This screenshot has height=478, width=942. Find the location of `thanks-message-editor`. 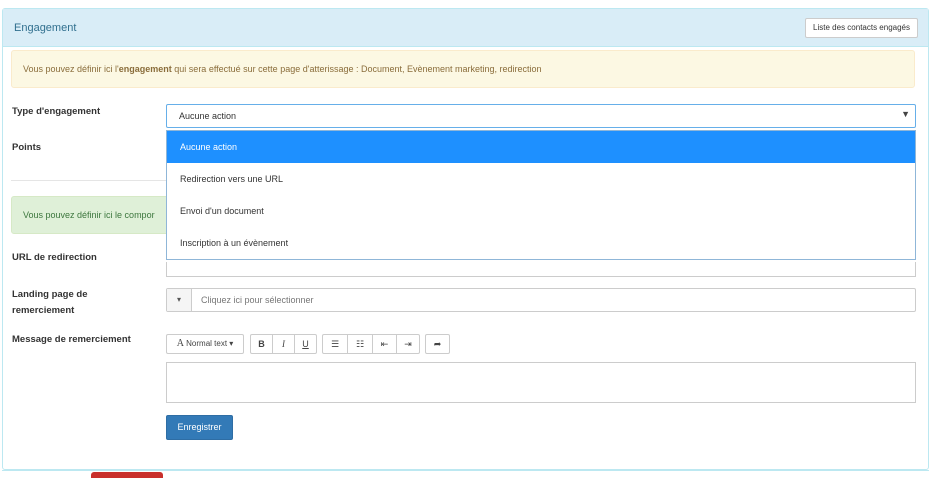

thanks-message-editor is located at coordinates (541, 382).